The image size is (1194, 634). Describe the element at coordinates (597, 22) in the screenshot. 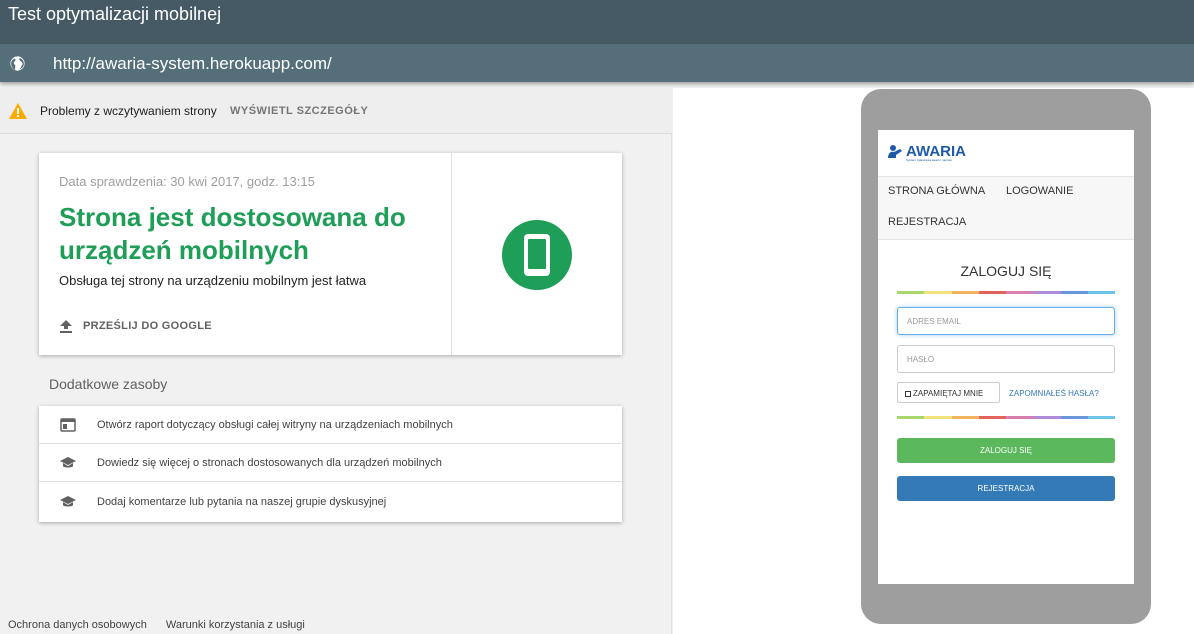

I see `app-header: Test optymalizacji mobilnej` at that location.